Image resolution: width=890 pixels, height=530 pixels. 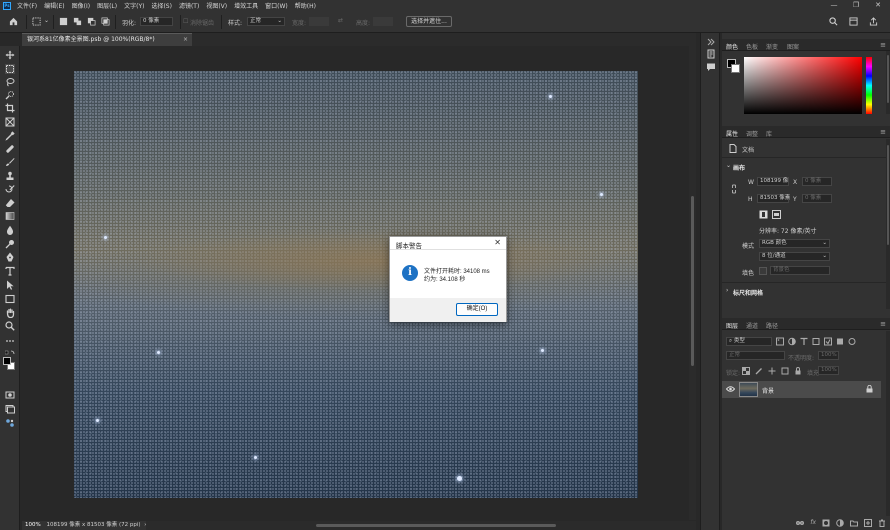 I want to click on canvas-width-input: 108199 像, so click(x=773, y=181).